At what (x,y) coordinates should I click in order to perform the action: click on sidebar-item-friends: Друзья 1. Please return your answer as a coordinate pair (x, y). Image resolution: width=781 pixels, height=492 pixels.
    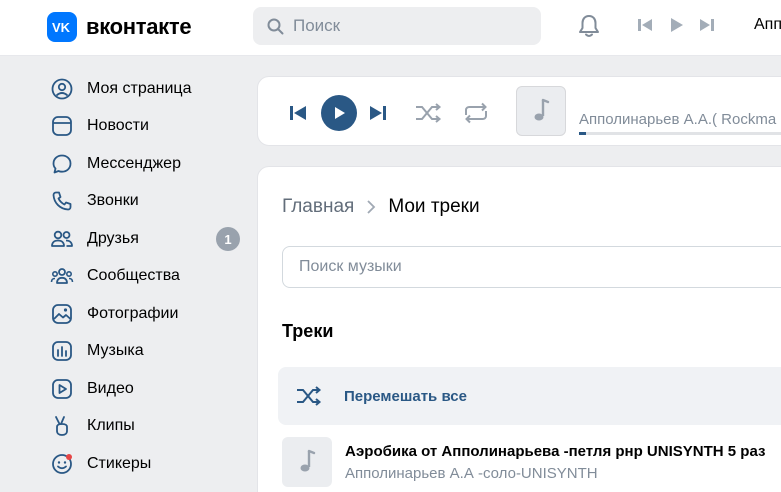
    Looking at the image, I should click on (145, 239).